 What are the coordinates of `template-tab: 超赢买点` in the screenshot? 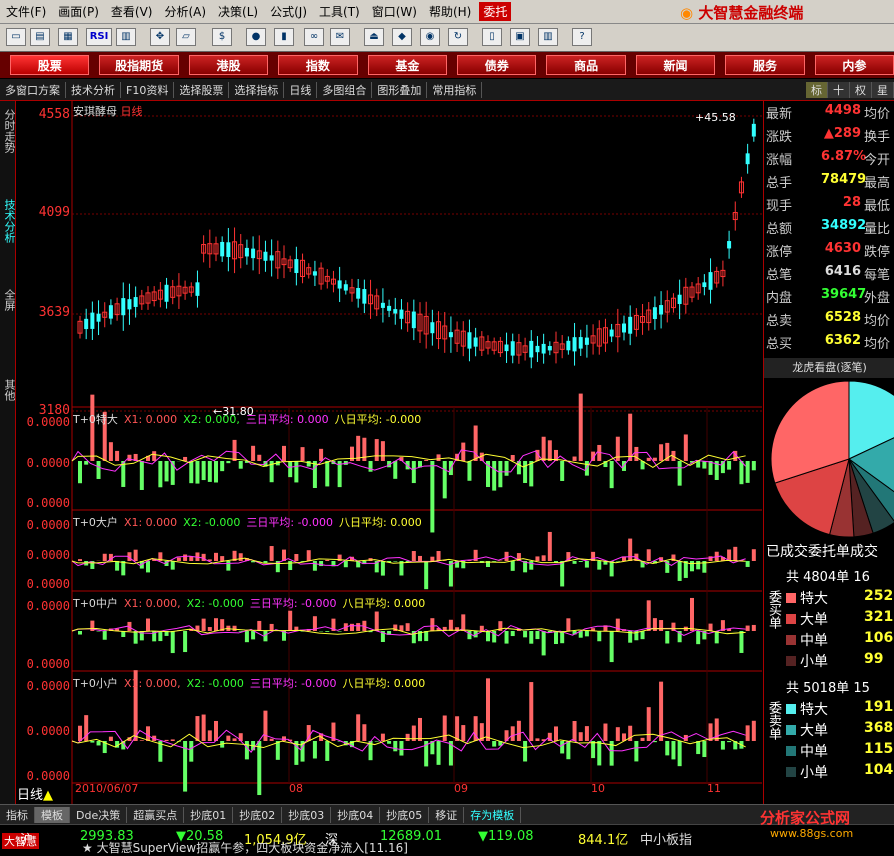 It's located at (155, 815).